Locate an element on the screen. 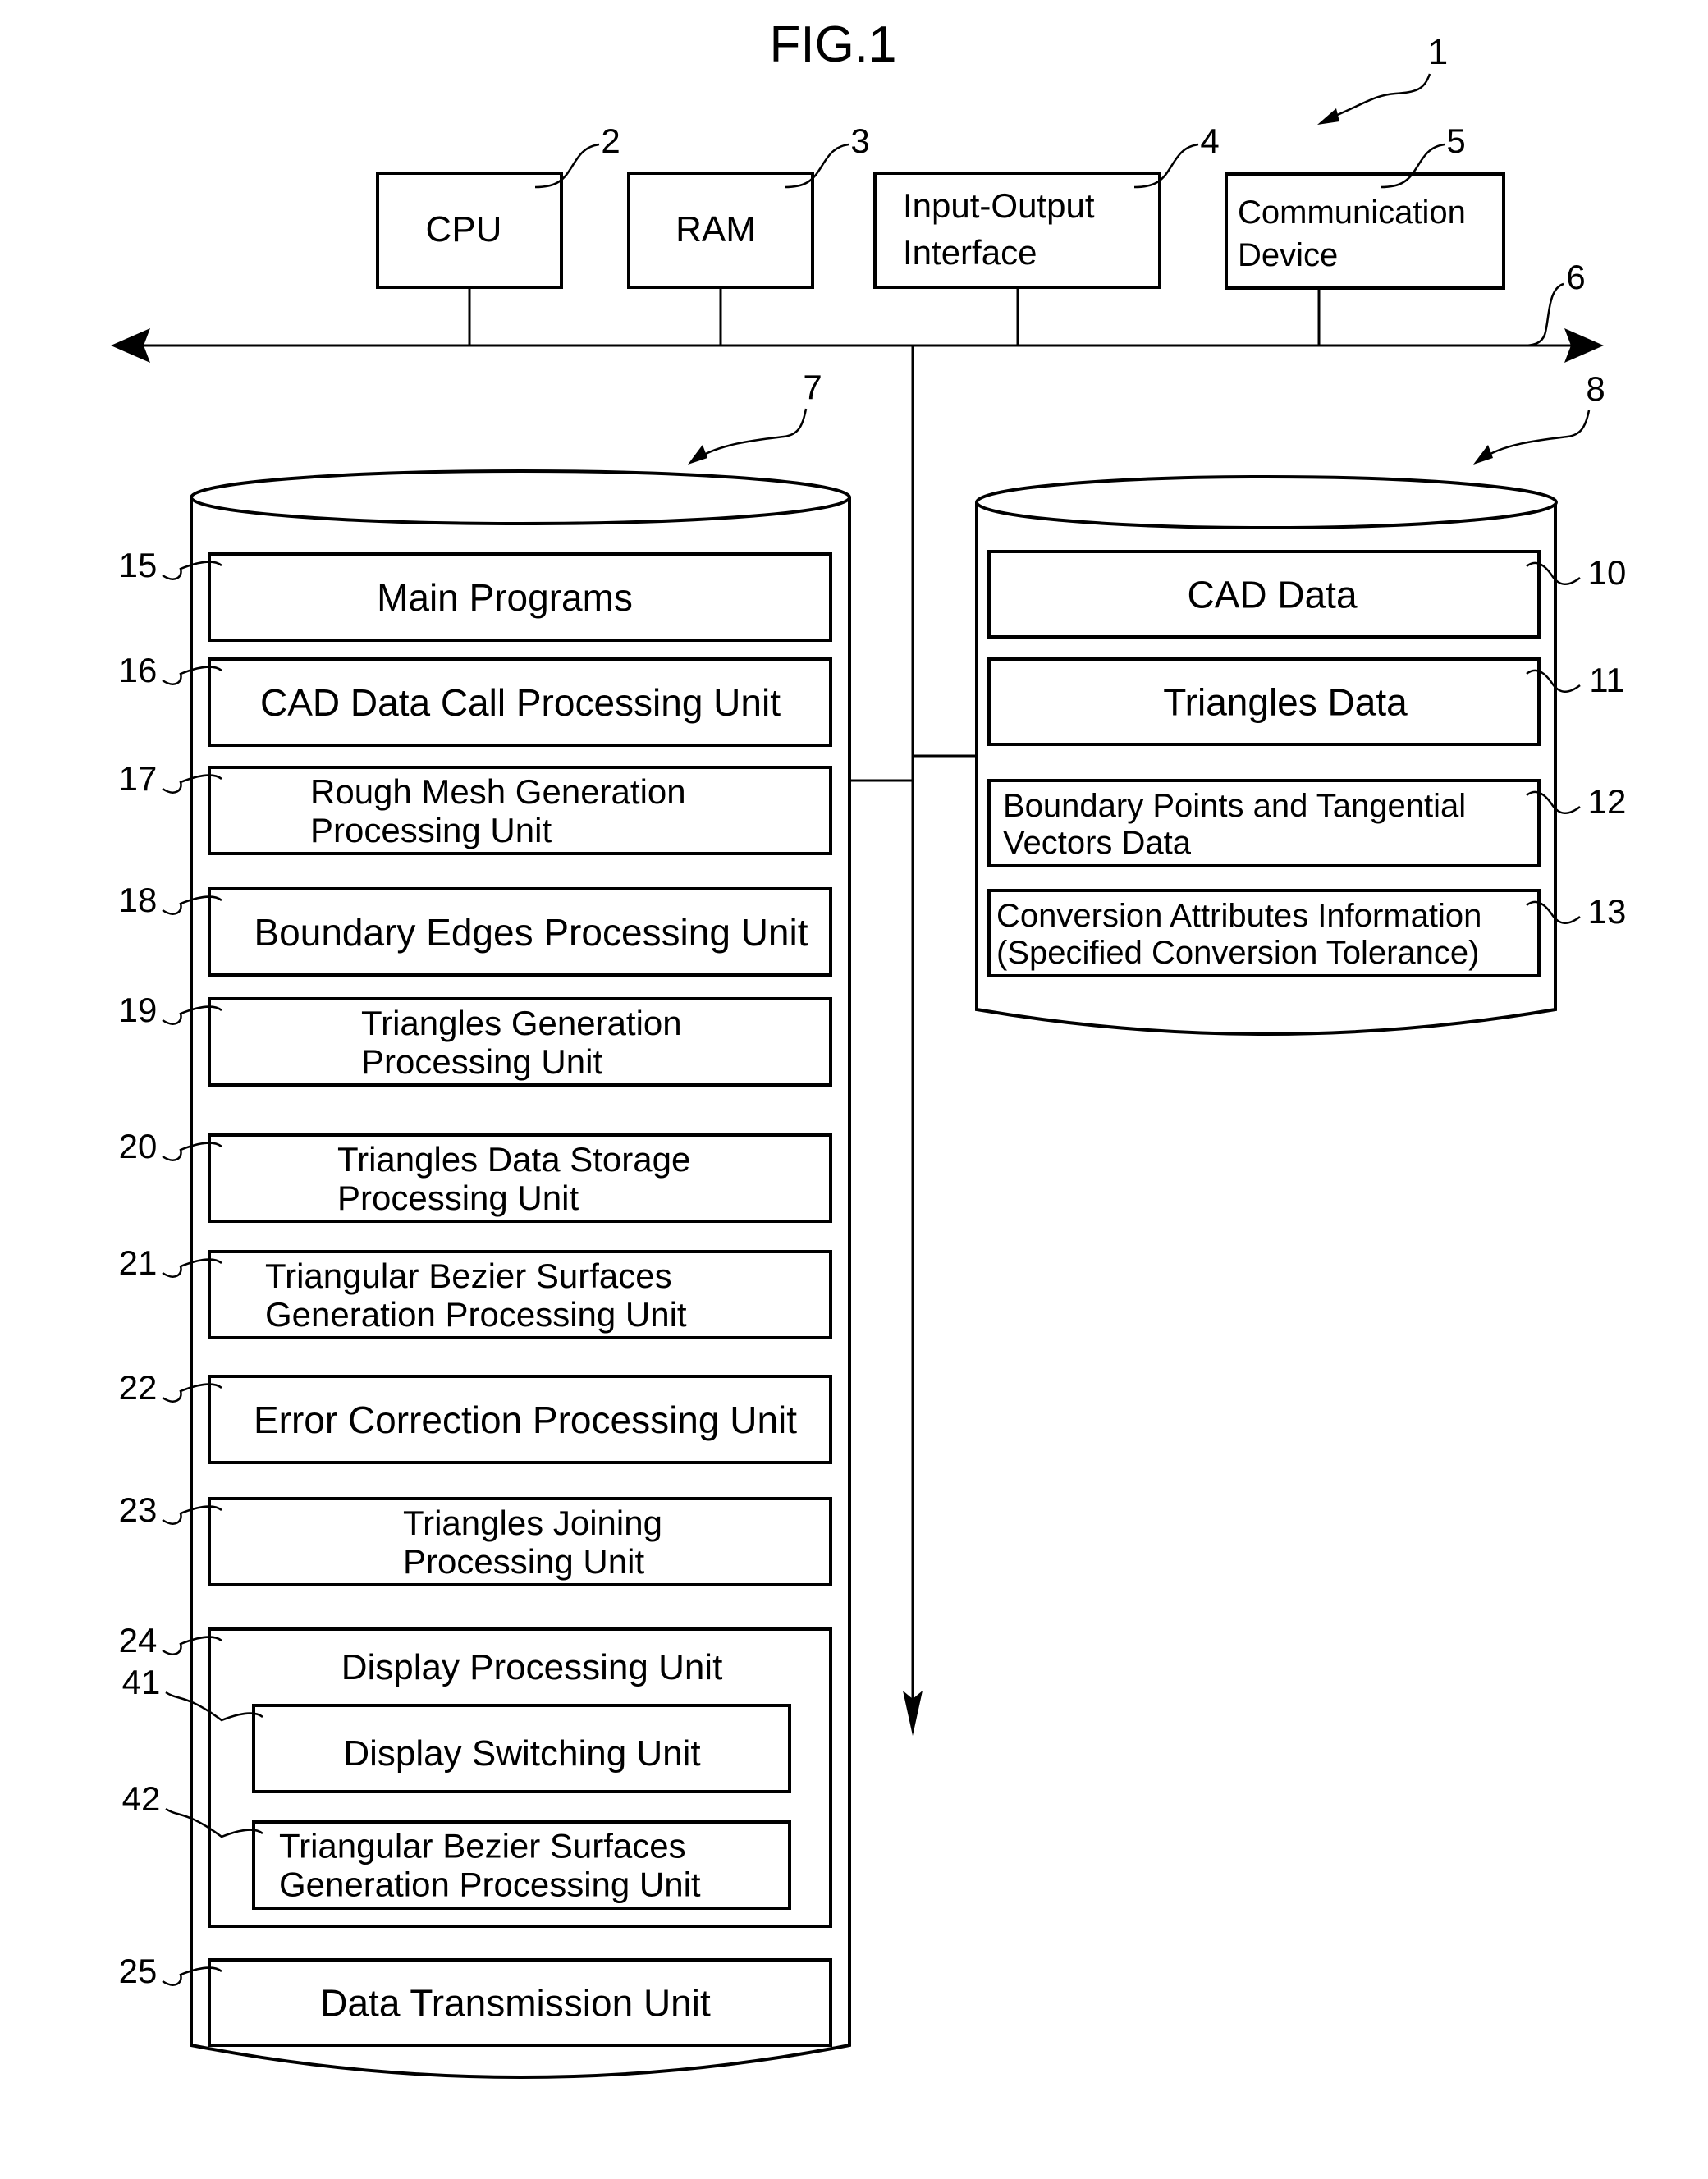 The width and height of the screenshot is (1708, 2179). data-item-10: CAD Data 10 is located at coordinates (1307, 595).